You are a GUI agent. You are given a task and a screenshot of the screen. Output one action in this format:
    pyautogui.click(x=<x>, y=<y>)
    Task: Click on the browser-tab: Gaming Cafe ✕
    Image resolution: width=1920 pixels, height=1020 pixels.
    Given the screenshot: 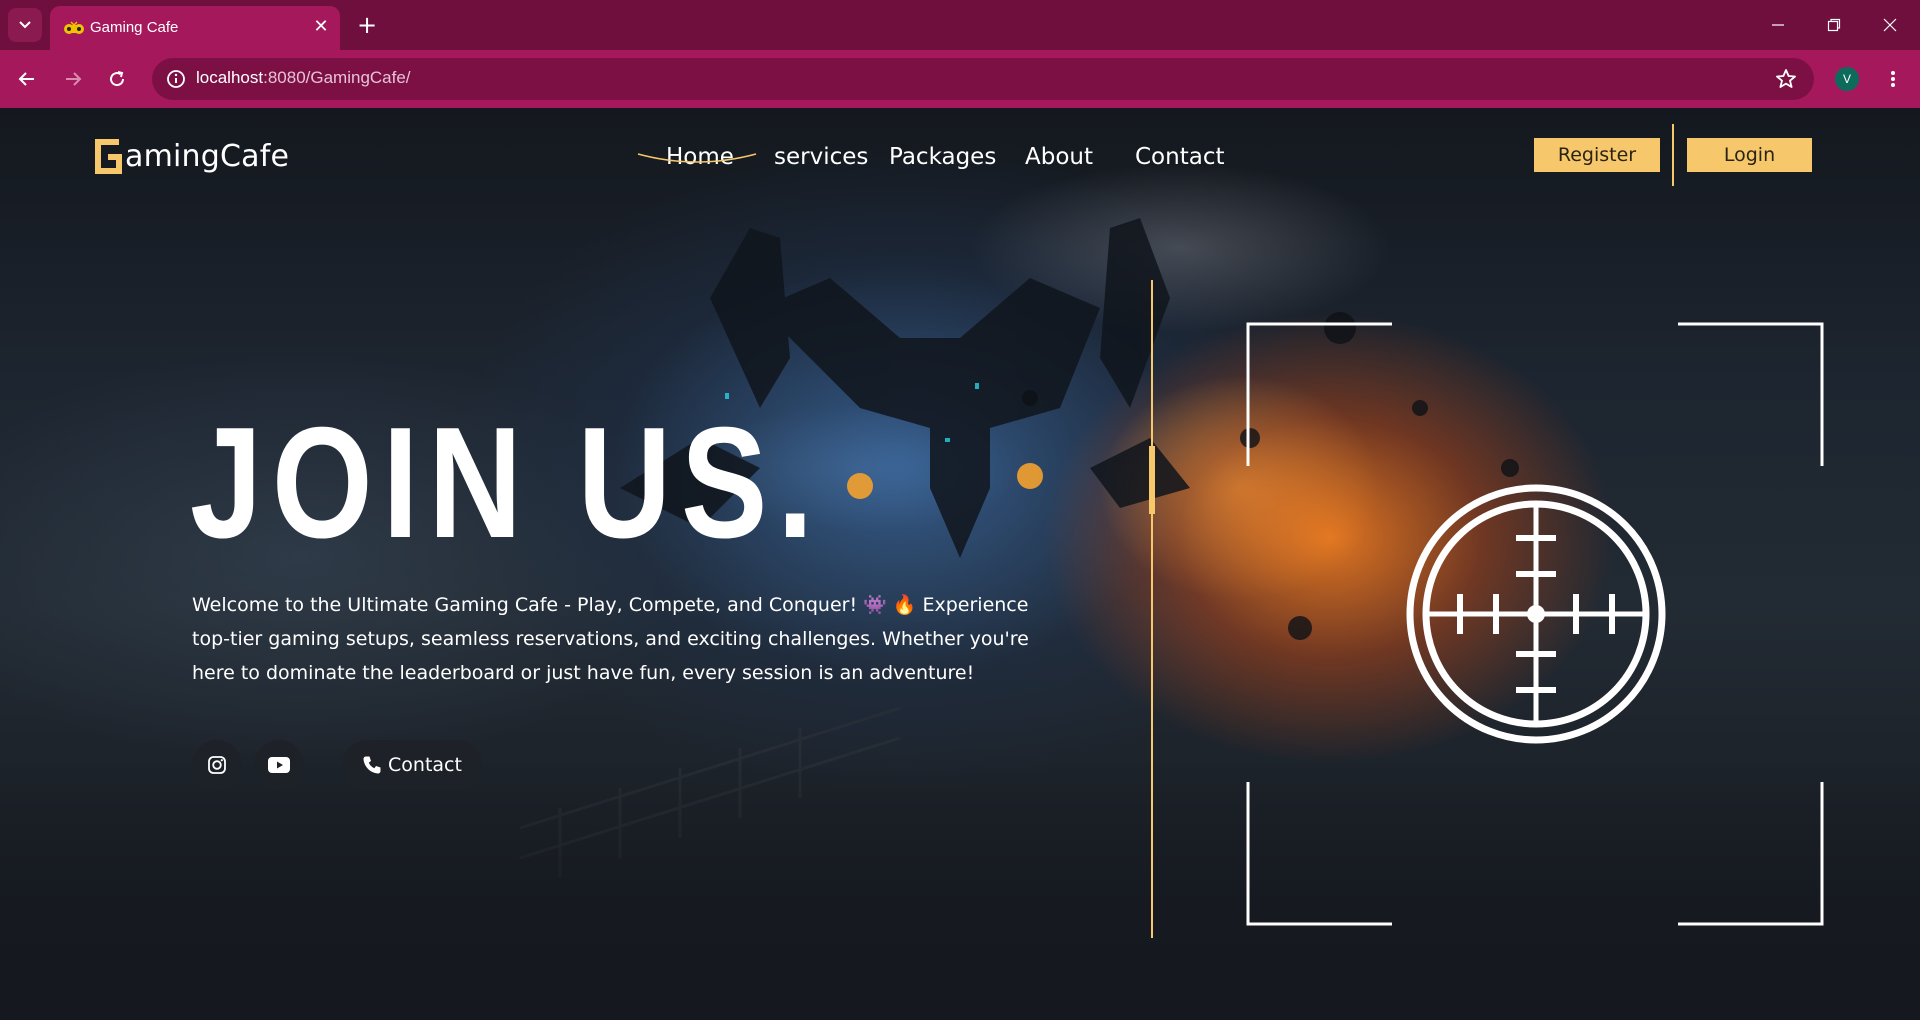 What is the action you would take?
    pyautogui.click(x=195, y=28)
    